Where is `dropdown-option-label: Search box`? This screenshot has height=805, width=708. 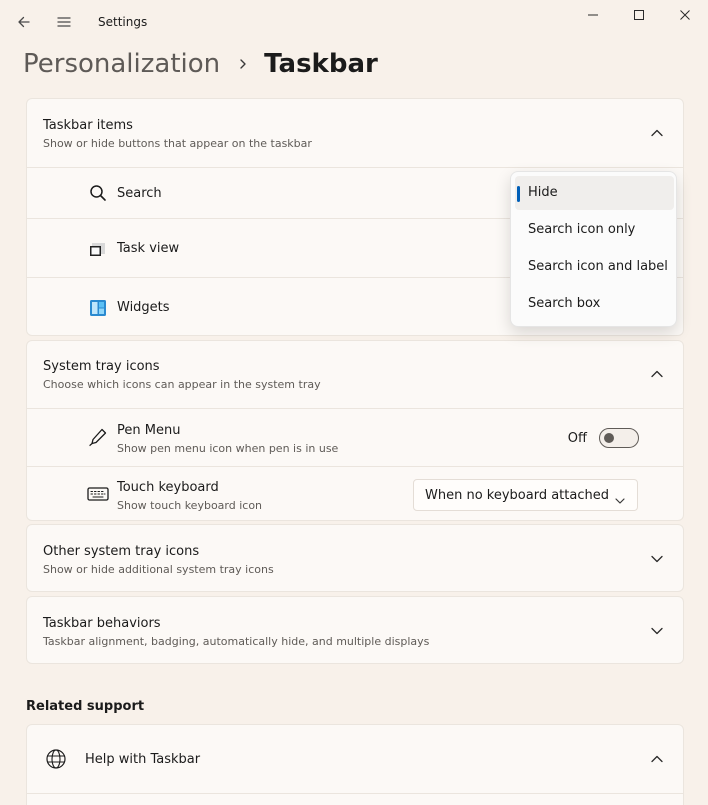
dropdown-option-label: Search box is located at coordinates (564, 303).